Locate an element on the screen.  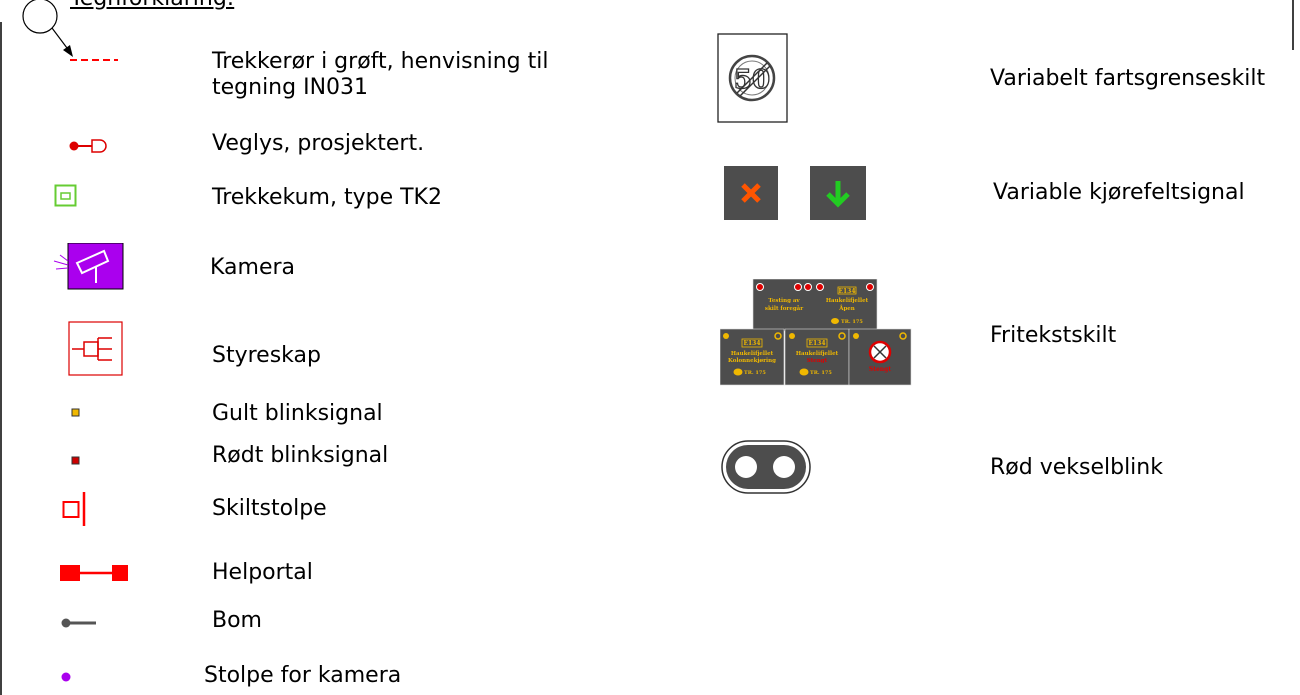
callout-circle-icon is located at coordinates (40, 17).